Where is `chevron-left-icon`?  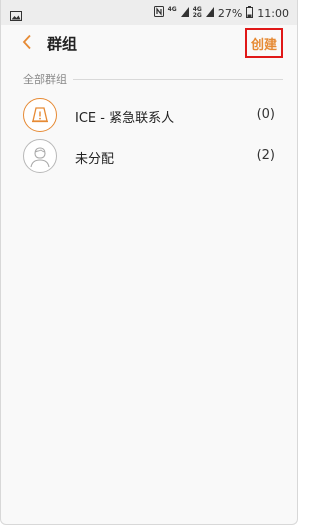
chevron-left-icon is located at coordinates (27, 44).